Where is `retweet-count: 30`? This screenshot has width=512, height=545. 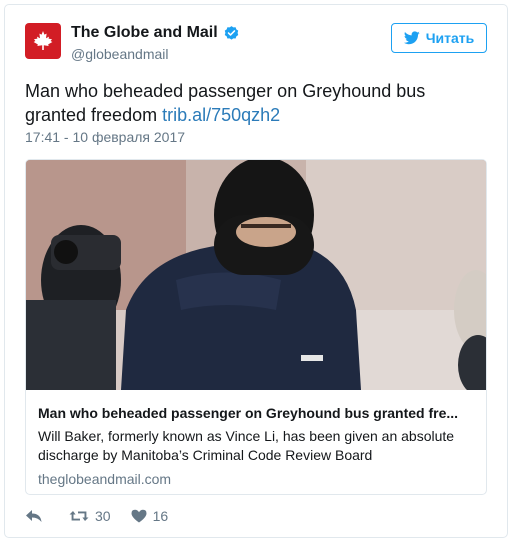 retweet-count: 30 is located at coordinates (103, 516).